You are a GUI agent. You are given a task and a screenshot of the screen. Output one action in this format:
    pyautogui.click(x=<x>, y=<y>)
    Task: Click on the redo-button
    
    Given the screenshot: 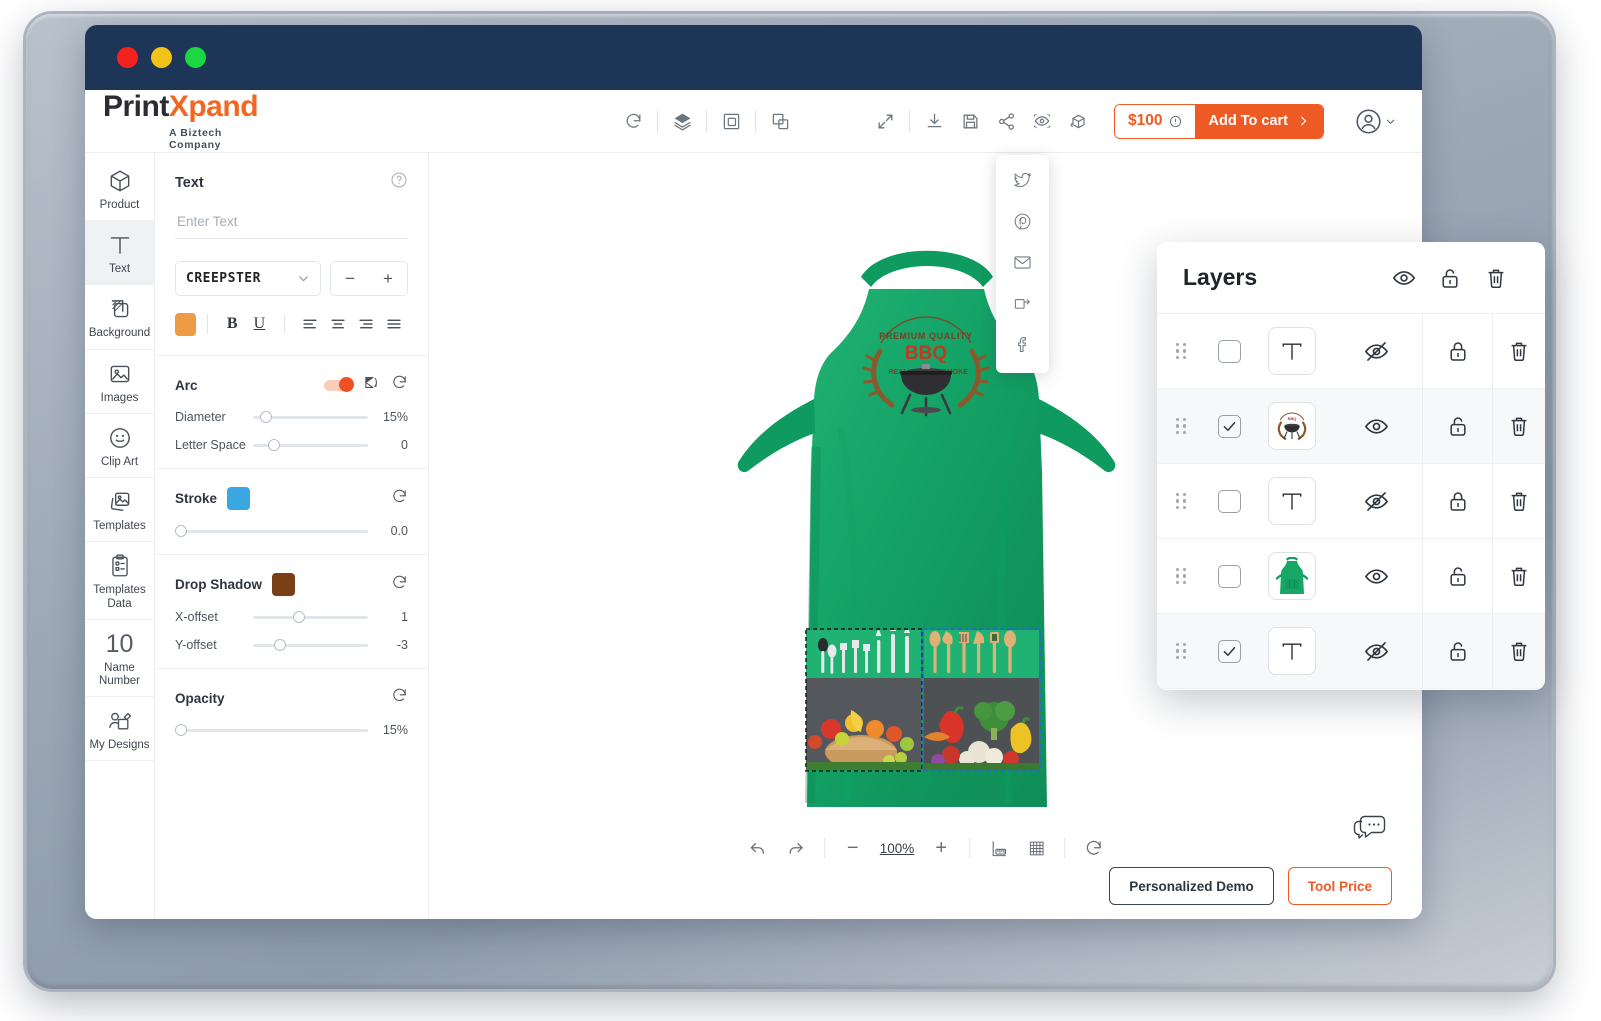 What is the action you would take?
    pyautogui.click(x=796, y=848)
    